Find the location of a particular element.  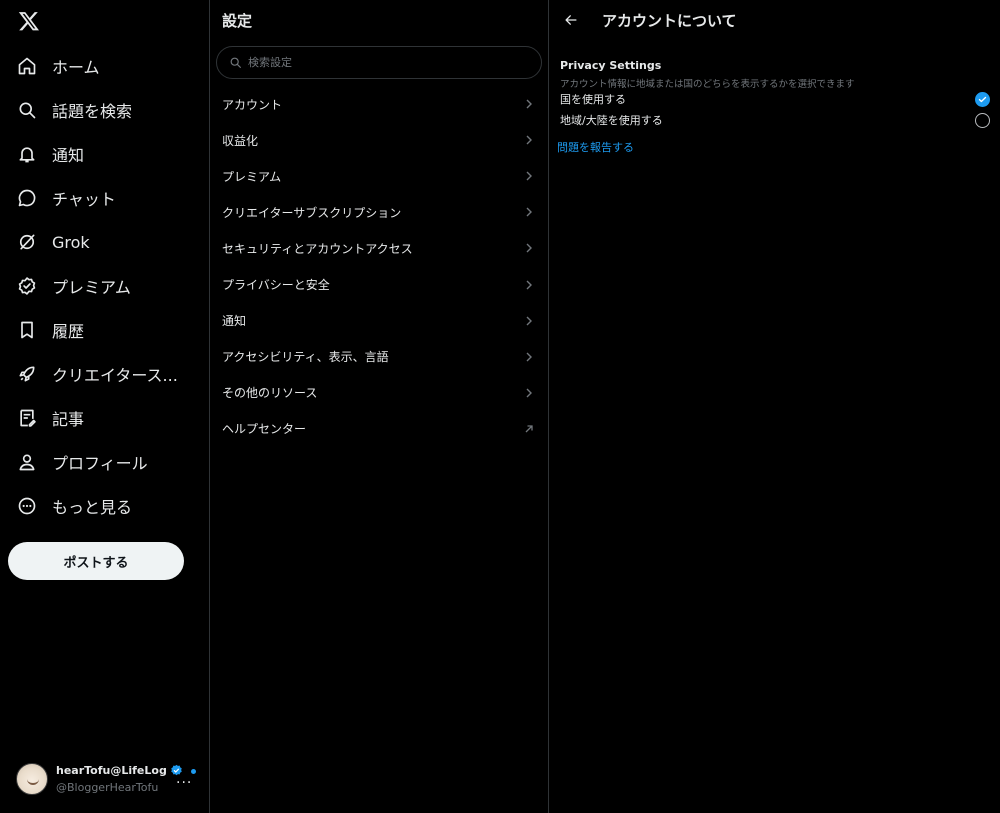

nav-item-articles: 記事 is located at coordinates (105, 418).